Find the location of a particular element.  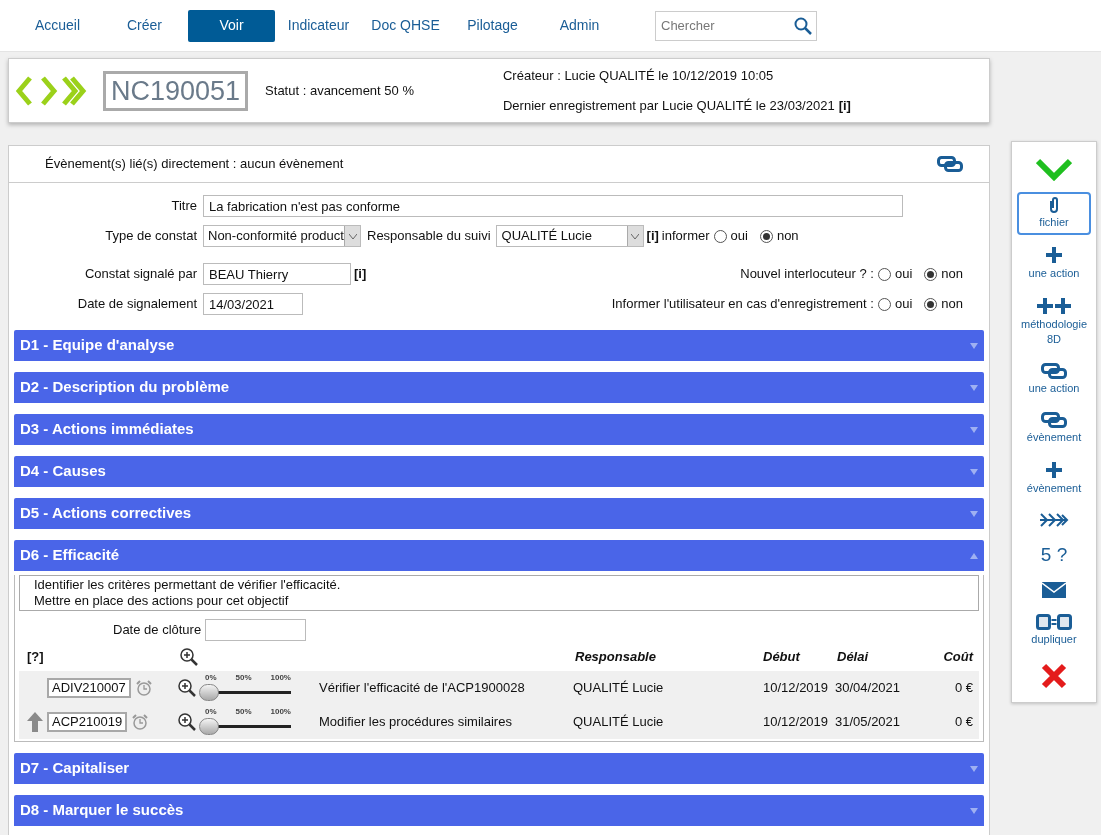

search-field: Chercher is located at coordinates (736, 25).